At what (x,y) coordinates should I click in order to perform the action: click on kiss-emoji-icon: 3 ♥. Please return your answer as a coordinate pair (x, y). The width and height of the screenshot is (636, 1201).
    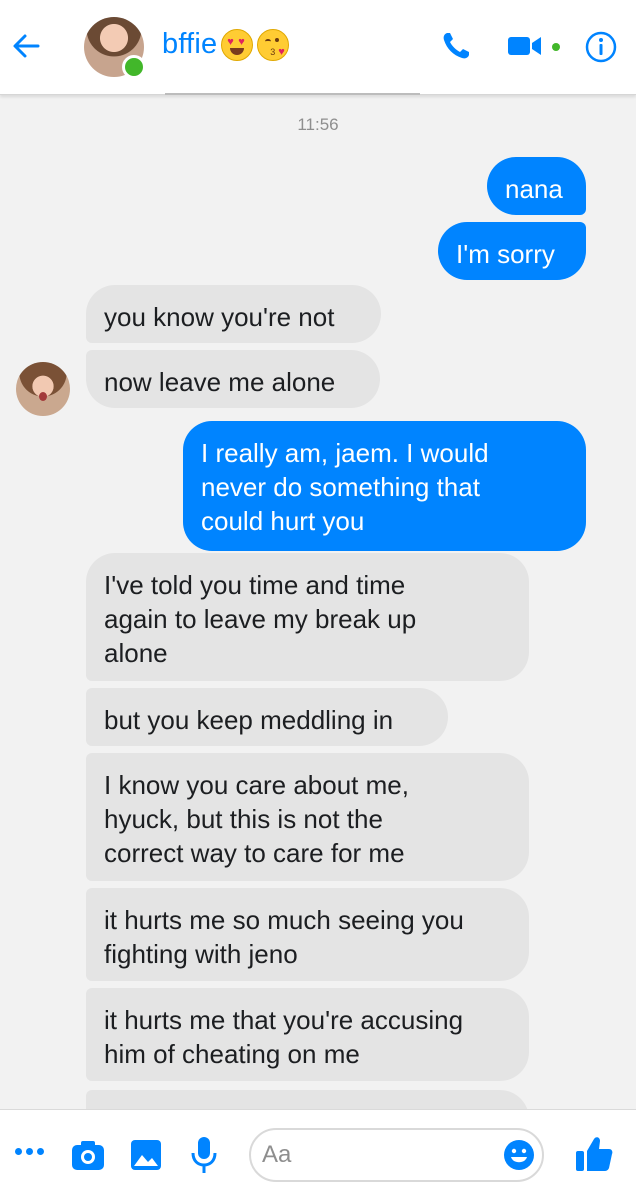
    Looking at the image, I should click on (273, 44).